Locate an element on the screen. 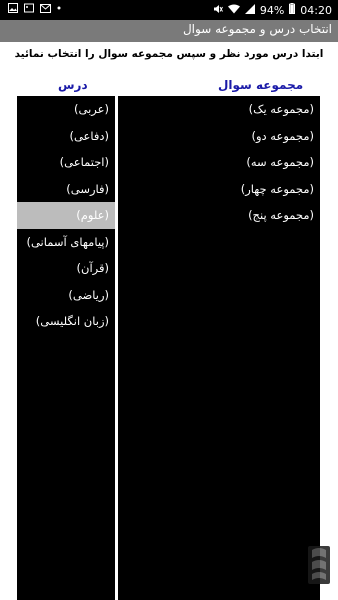  lesson-item: (دفاعی) is located at coordinates (66, 136).